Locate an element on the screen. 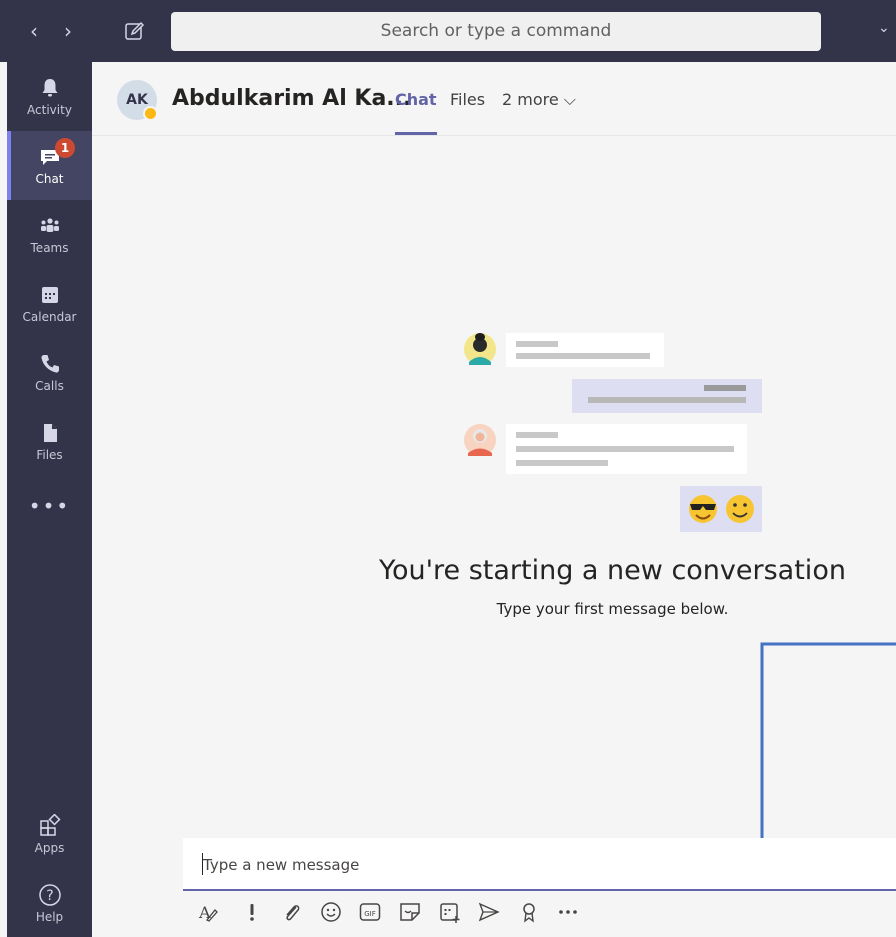 The width and height of the screenshot is (896, 937). rail-label: Calls is located at coordinates (49, 386).